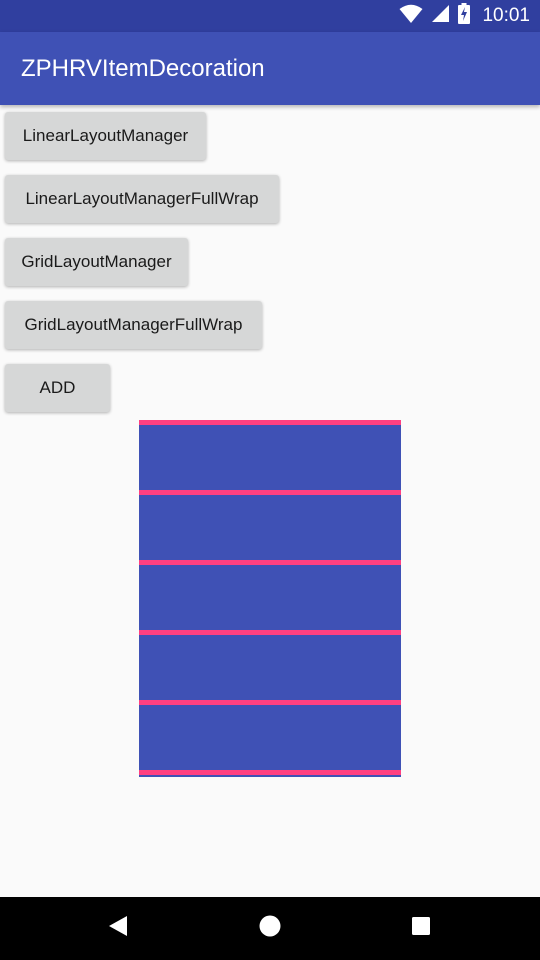 Image resolution: width=540 pixels, height=960 pixels. Describe the element at coordinates (411, 16) in the screenshot. I see `wifi-icon` at that location.